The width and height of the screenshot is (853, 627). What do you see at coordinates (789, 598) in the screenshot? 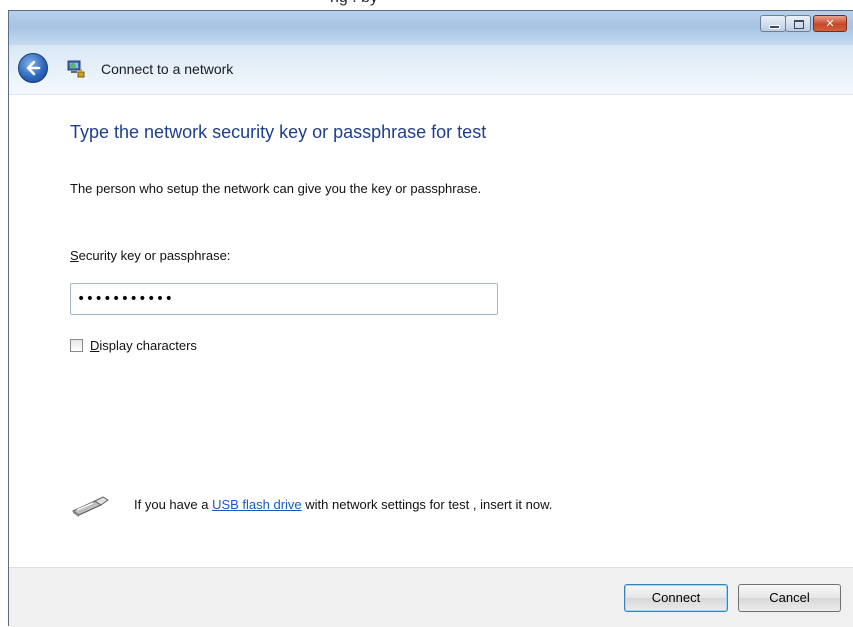
I see `cancel-button: Cancel` at bounding box center [789, 598].